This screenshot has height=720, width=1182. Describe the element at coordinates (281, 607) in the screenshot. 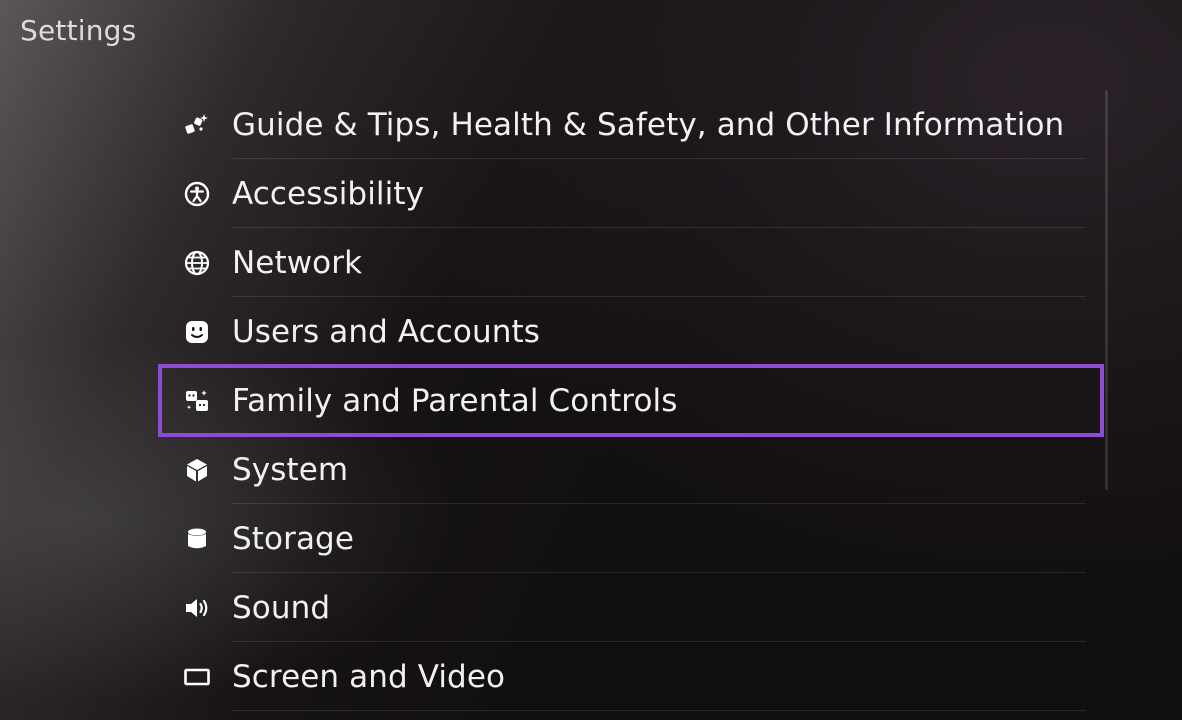

I see `menu-item-label: Sound` at that location.